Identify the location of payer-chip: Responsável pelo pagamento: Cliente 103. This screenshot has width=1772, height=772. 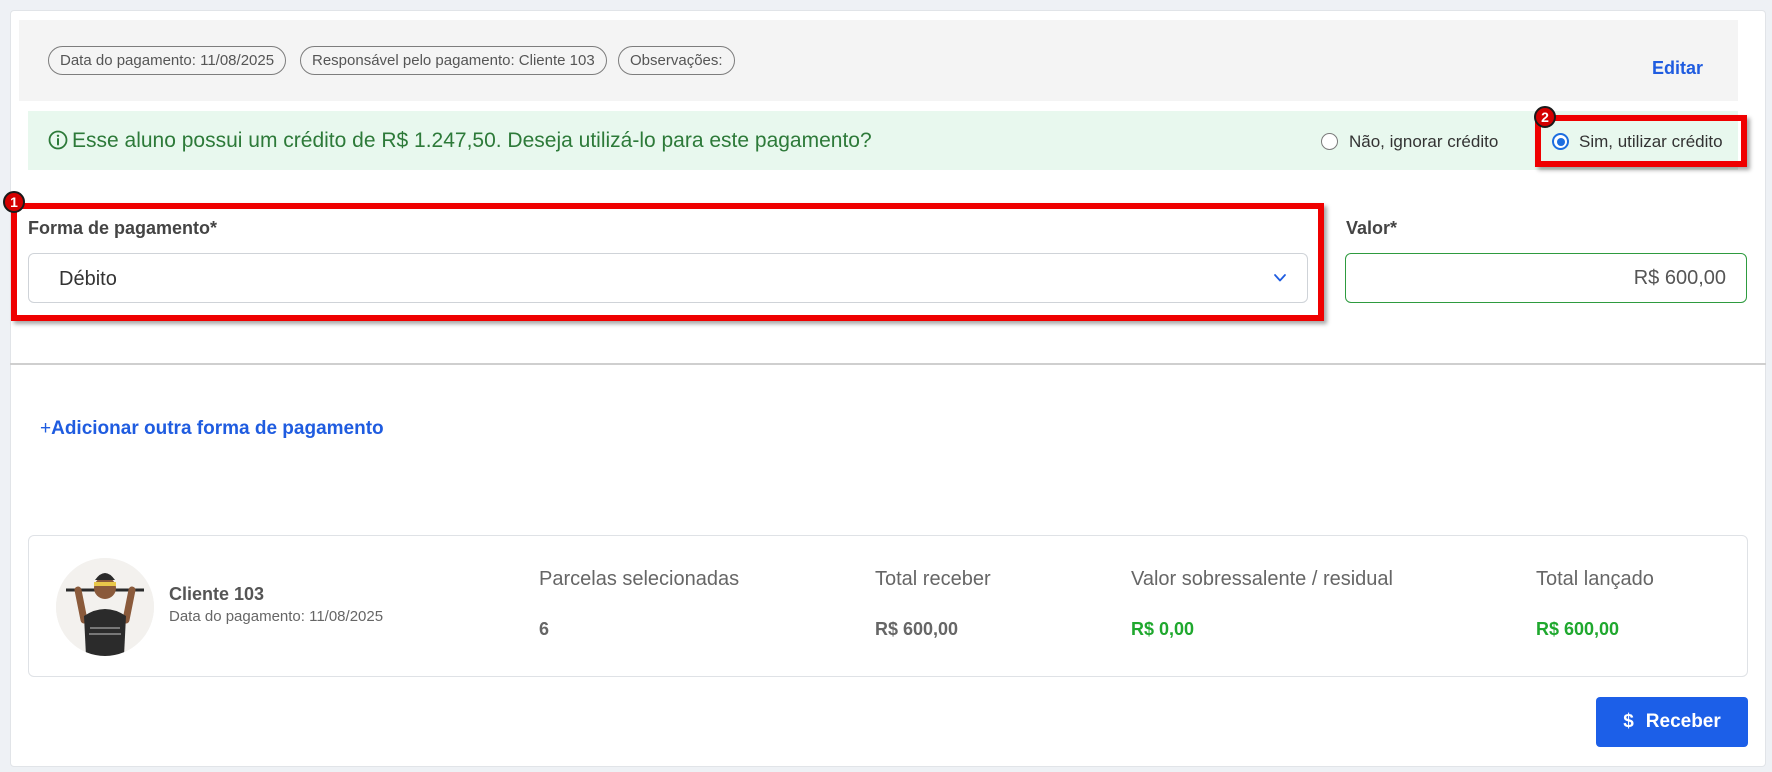
(453, 60).